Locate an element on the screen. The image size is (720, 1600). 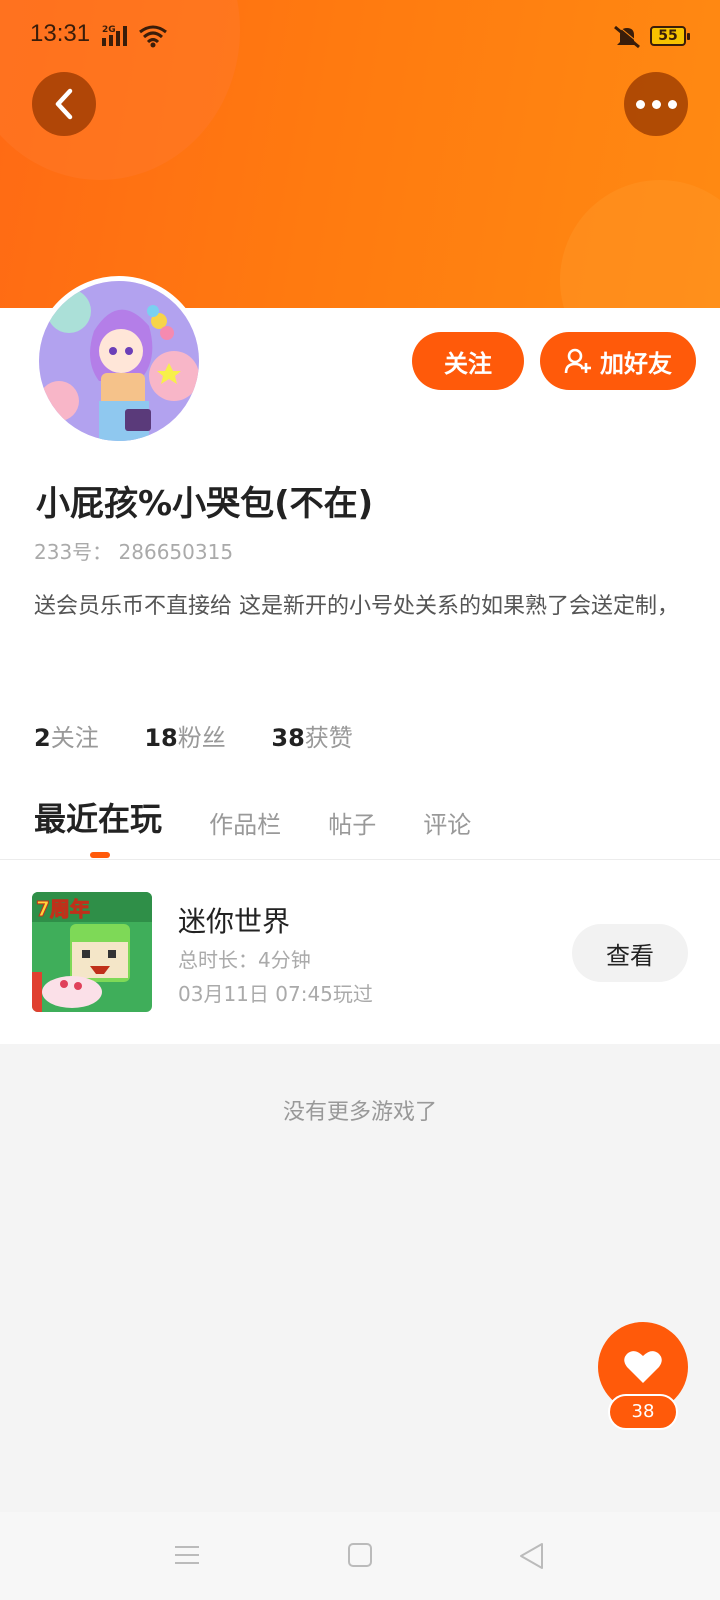
banner-decoration is located at coordinates (640, 244).